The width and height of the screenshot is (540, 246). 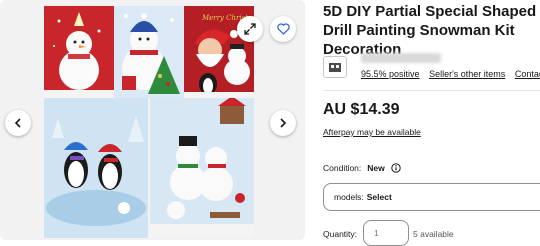 I want to click on next-image-button, so click(x=283, y=123).